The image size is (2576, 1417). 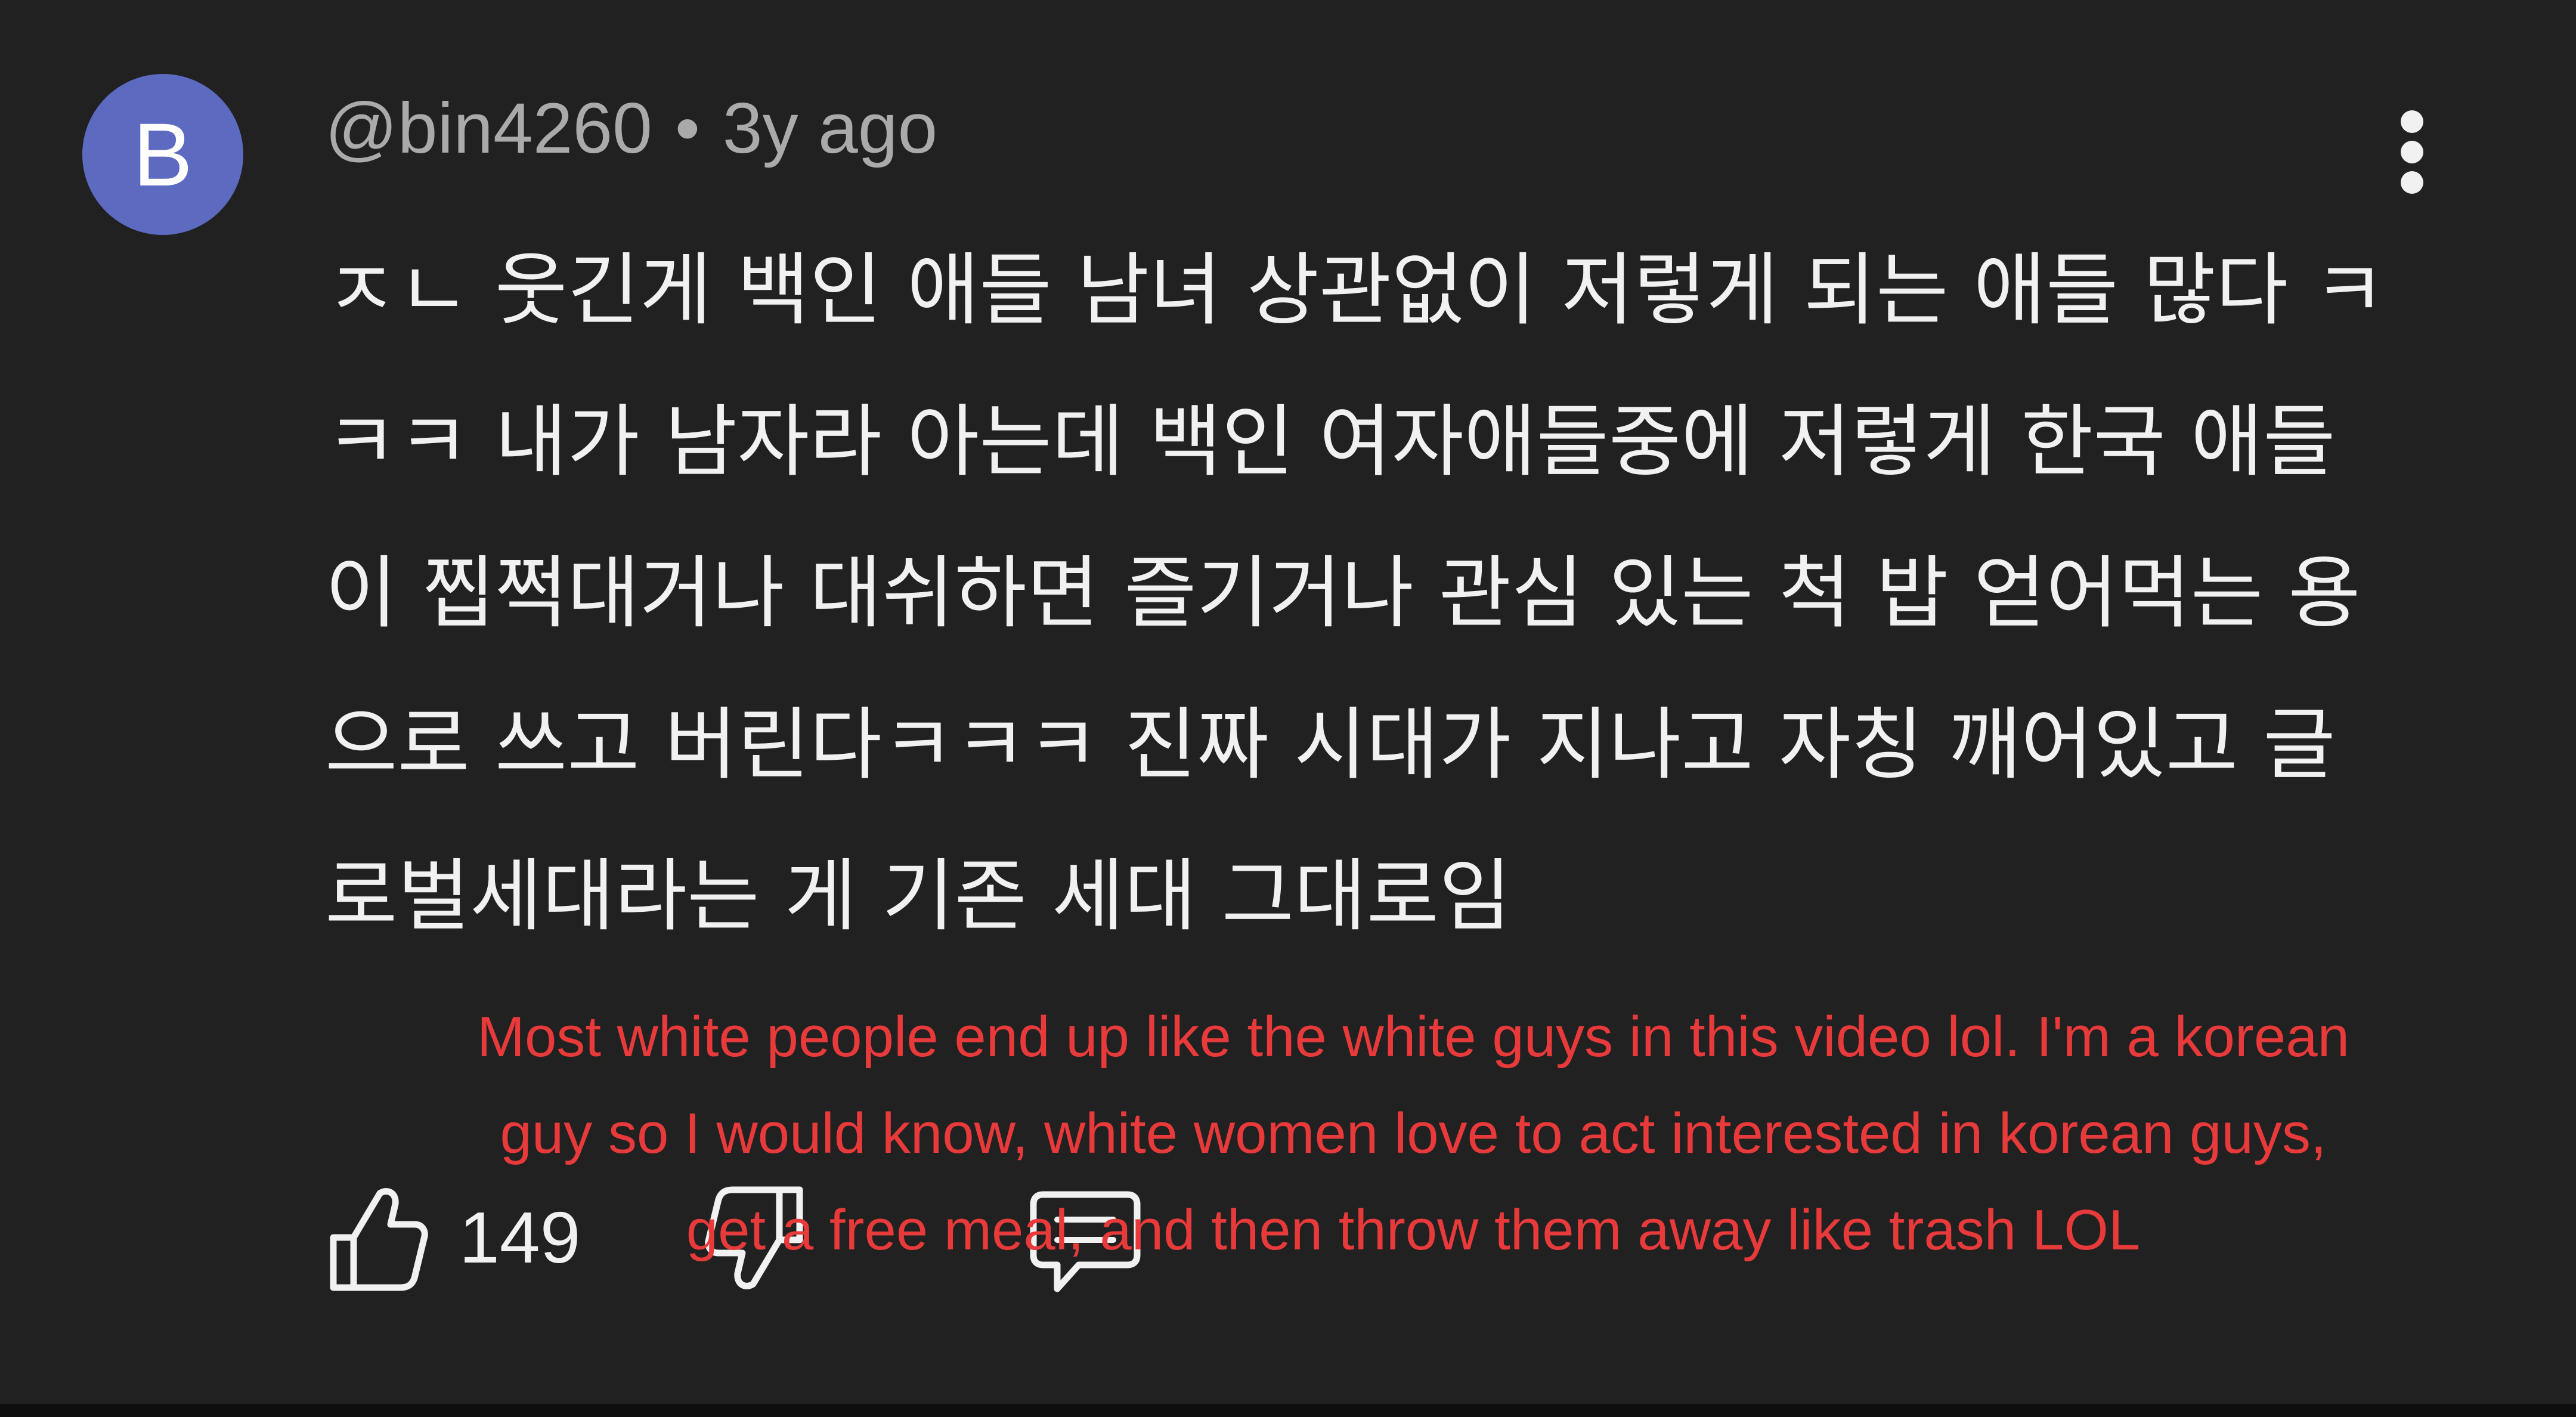 I want to click on more-options-button, so click(x=2412, y=152).